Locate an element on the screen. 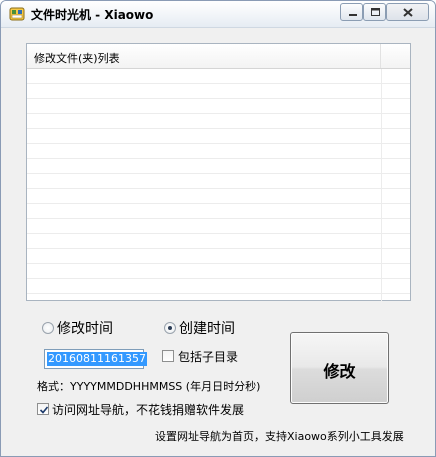  maximize-icon is located at coordinates (375, 12).